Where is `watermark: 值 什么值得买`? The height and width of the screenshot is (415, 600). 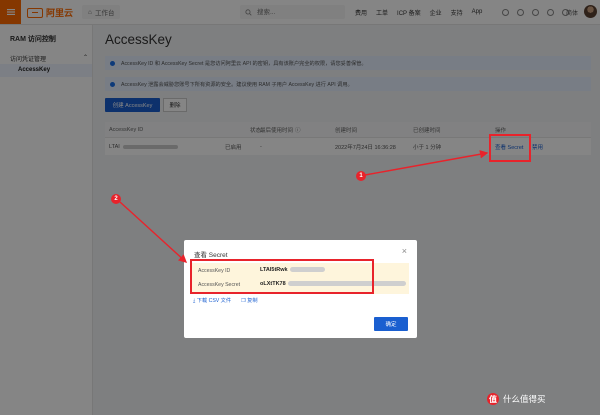 watermark: 值 什么值得买 is located at coordinates (516, 399).